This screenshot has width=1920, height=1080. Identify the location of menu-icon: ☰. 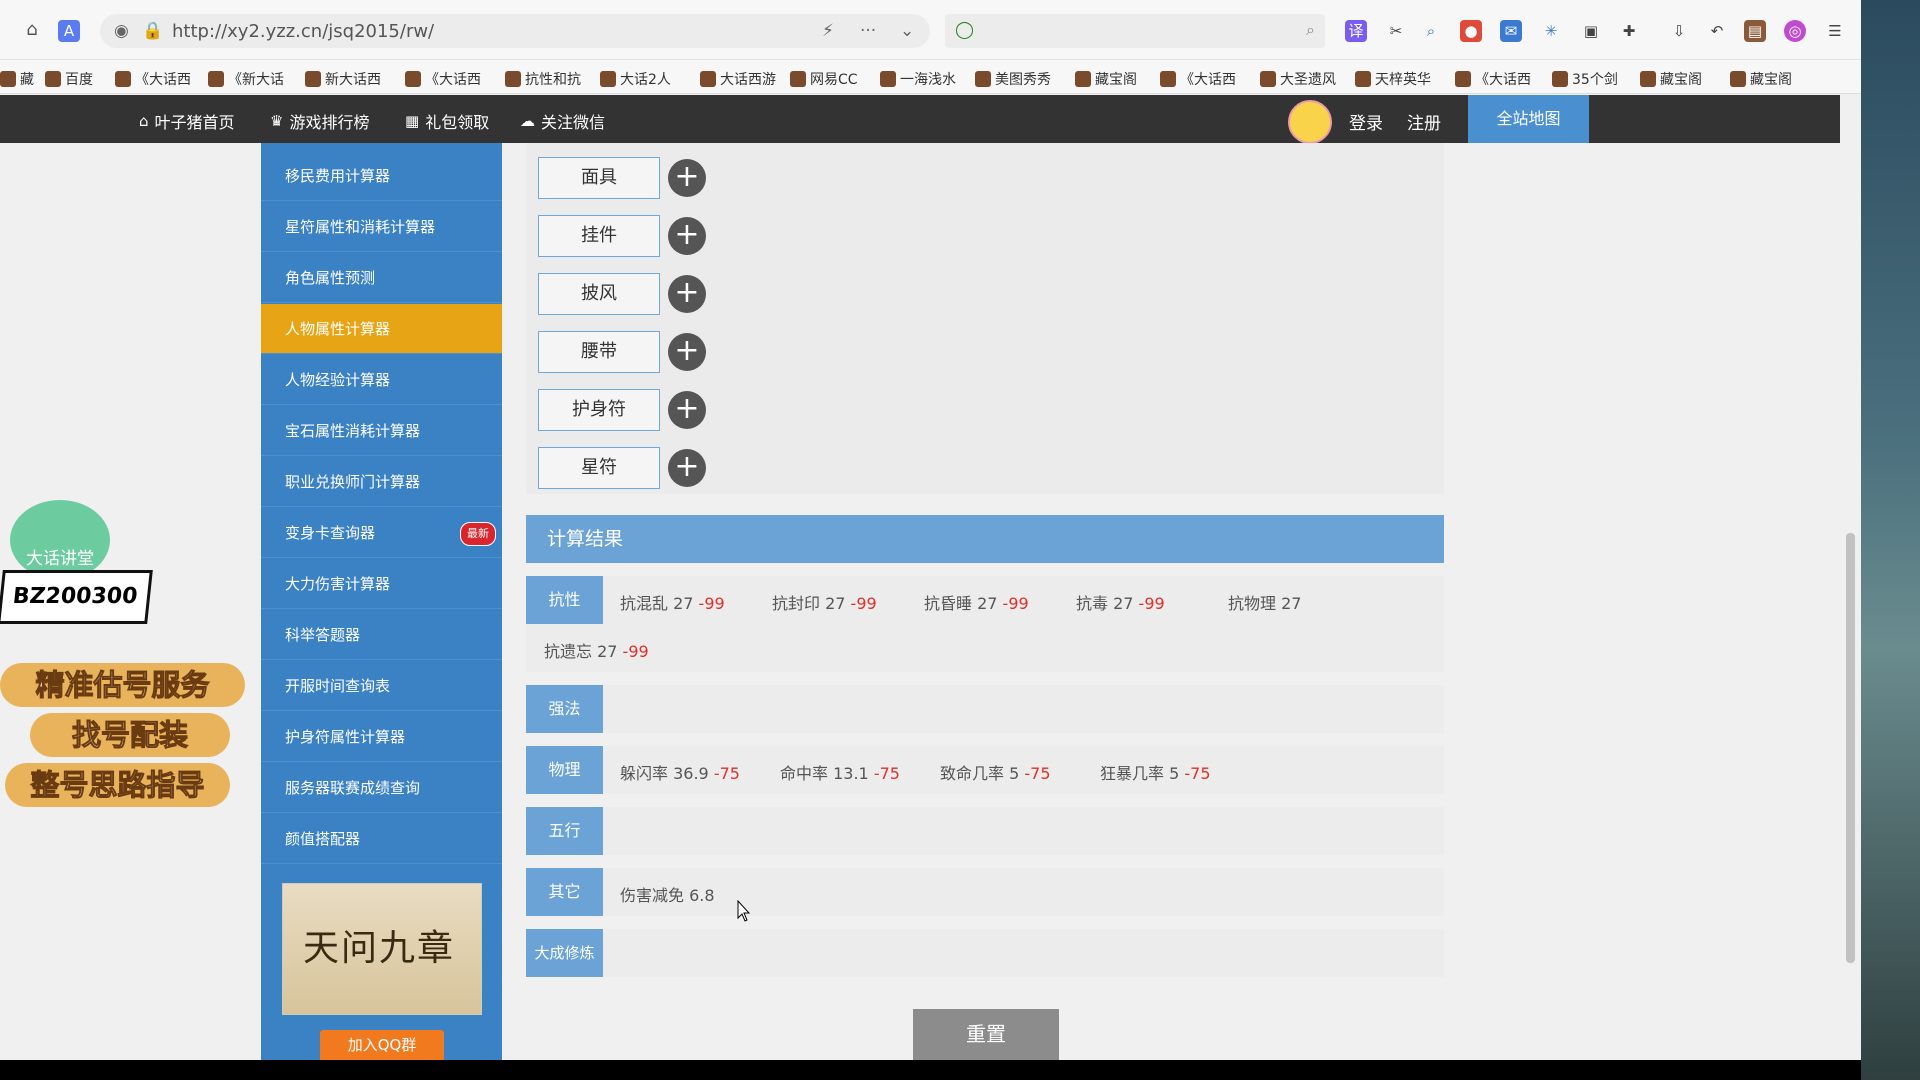
(1835, 31).